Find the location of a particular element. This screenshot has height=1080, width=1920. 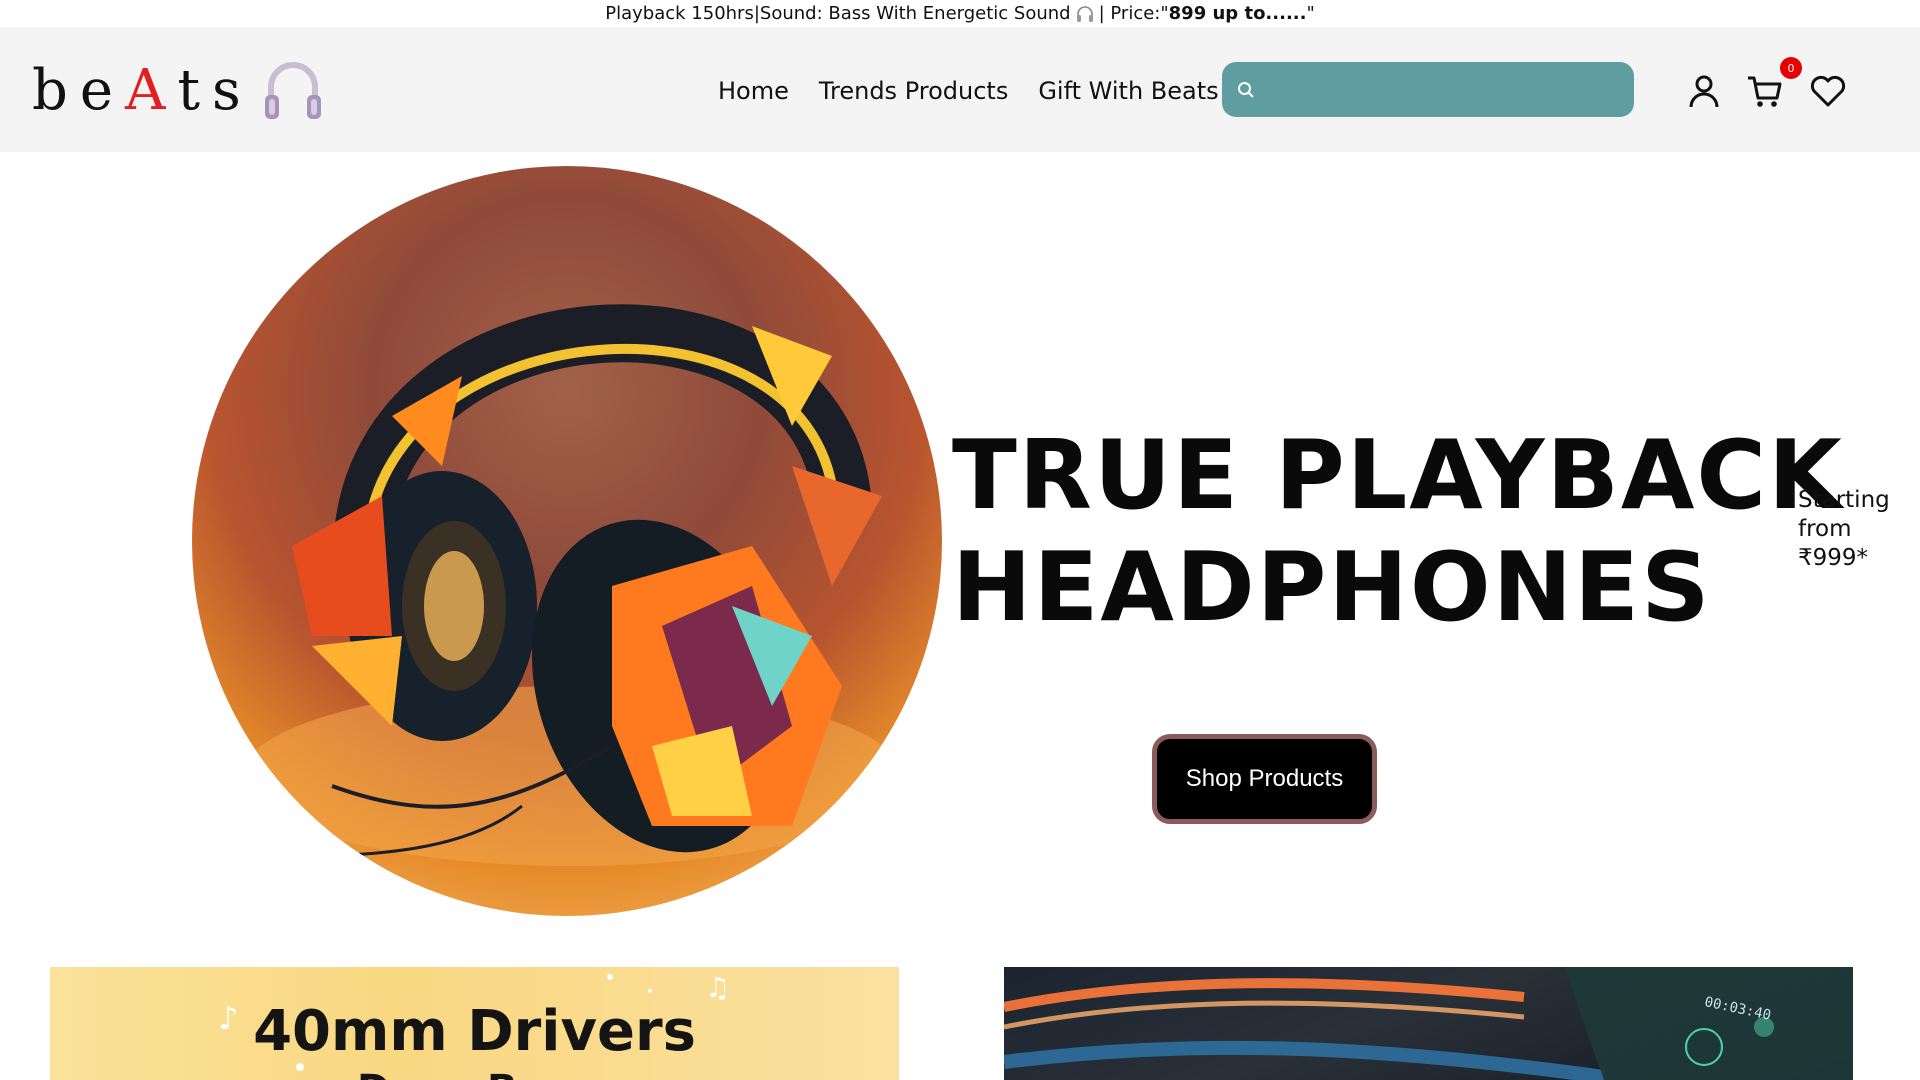

starting-price: Starting from ₹999* is located at coordinates (1853, 529).